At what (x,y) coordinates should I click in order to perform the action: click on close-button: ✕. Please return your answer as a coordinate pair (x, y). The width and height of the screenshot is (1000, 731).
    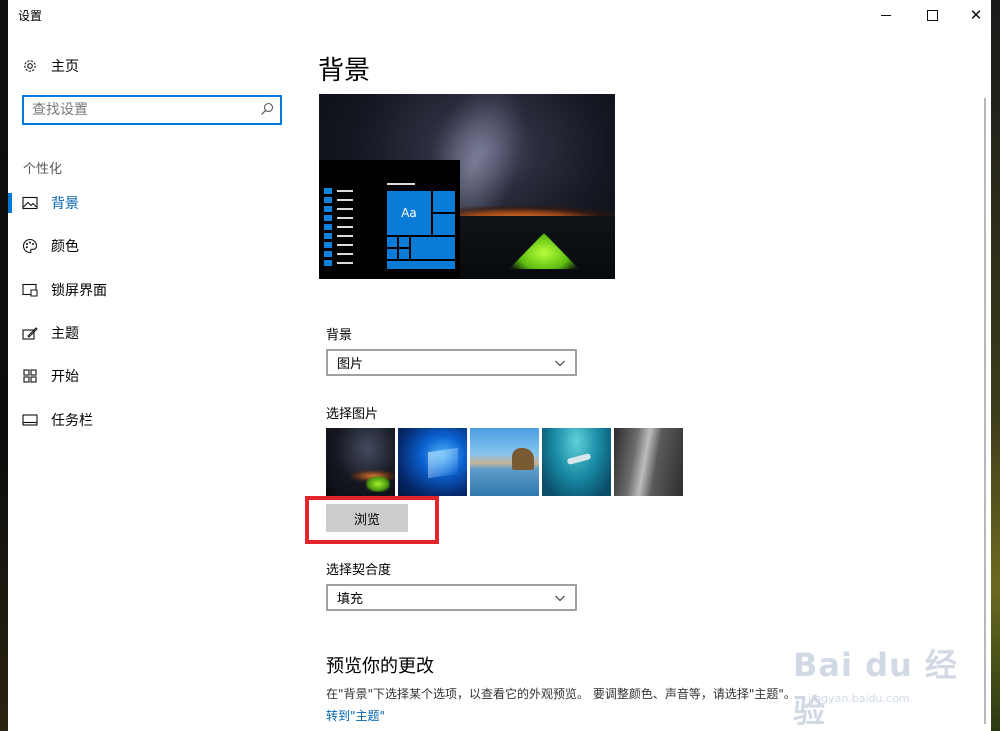
    Looking at the image, I should click on (972, 15).